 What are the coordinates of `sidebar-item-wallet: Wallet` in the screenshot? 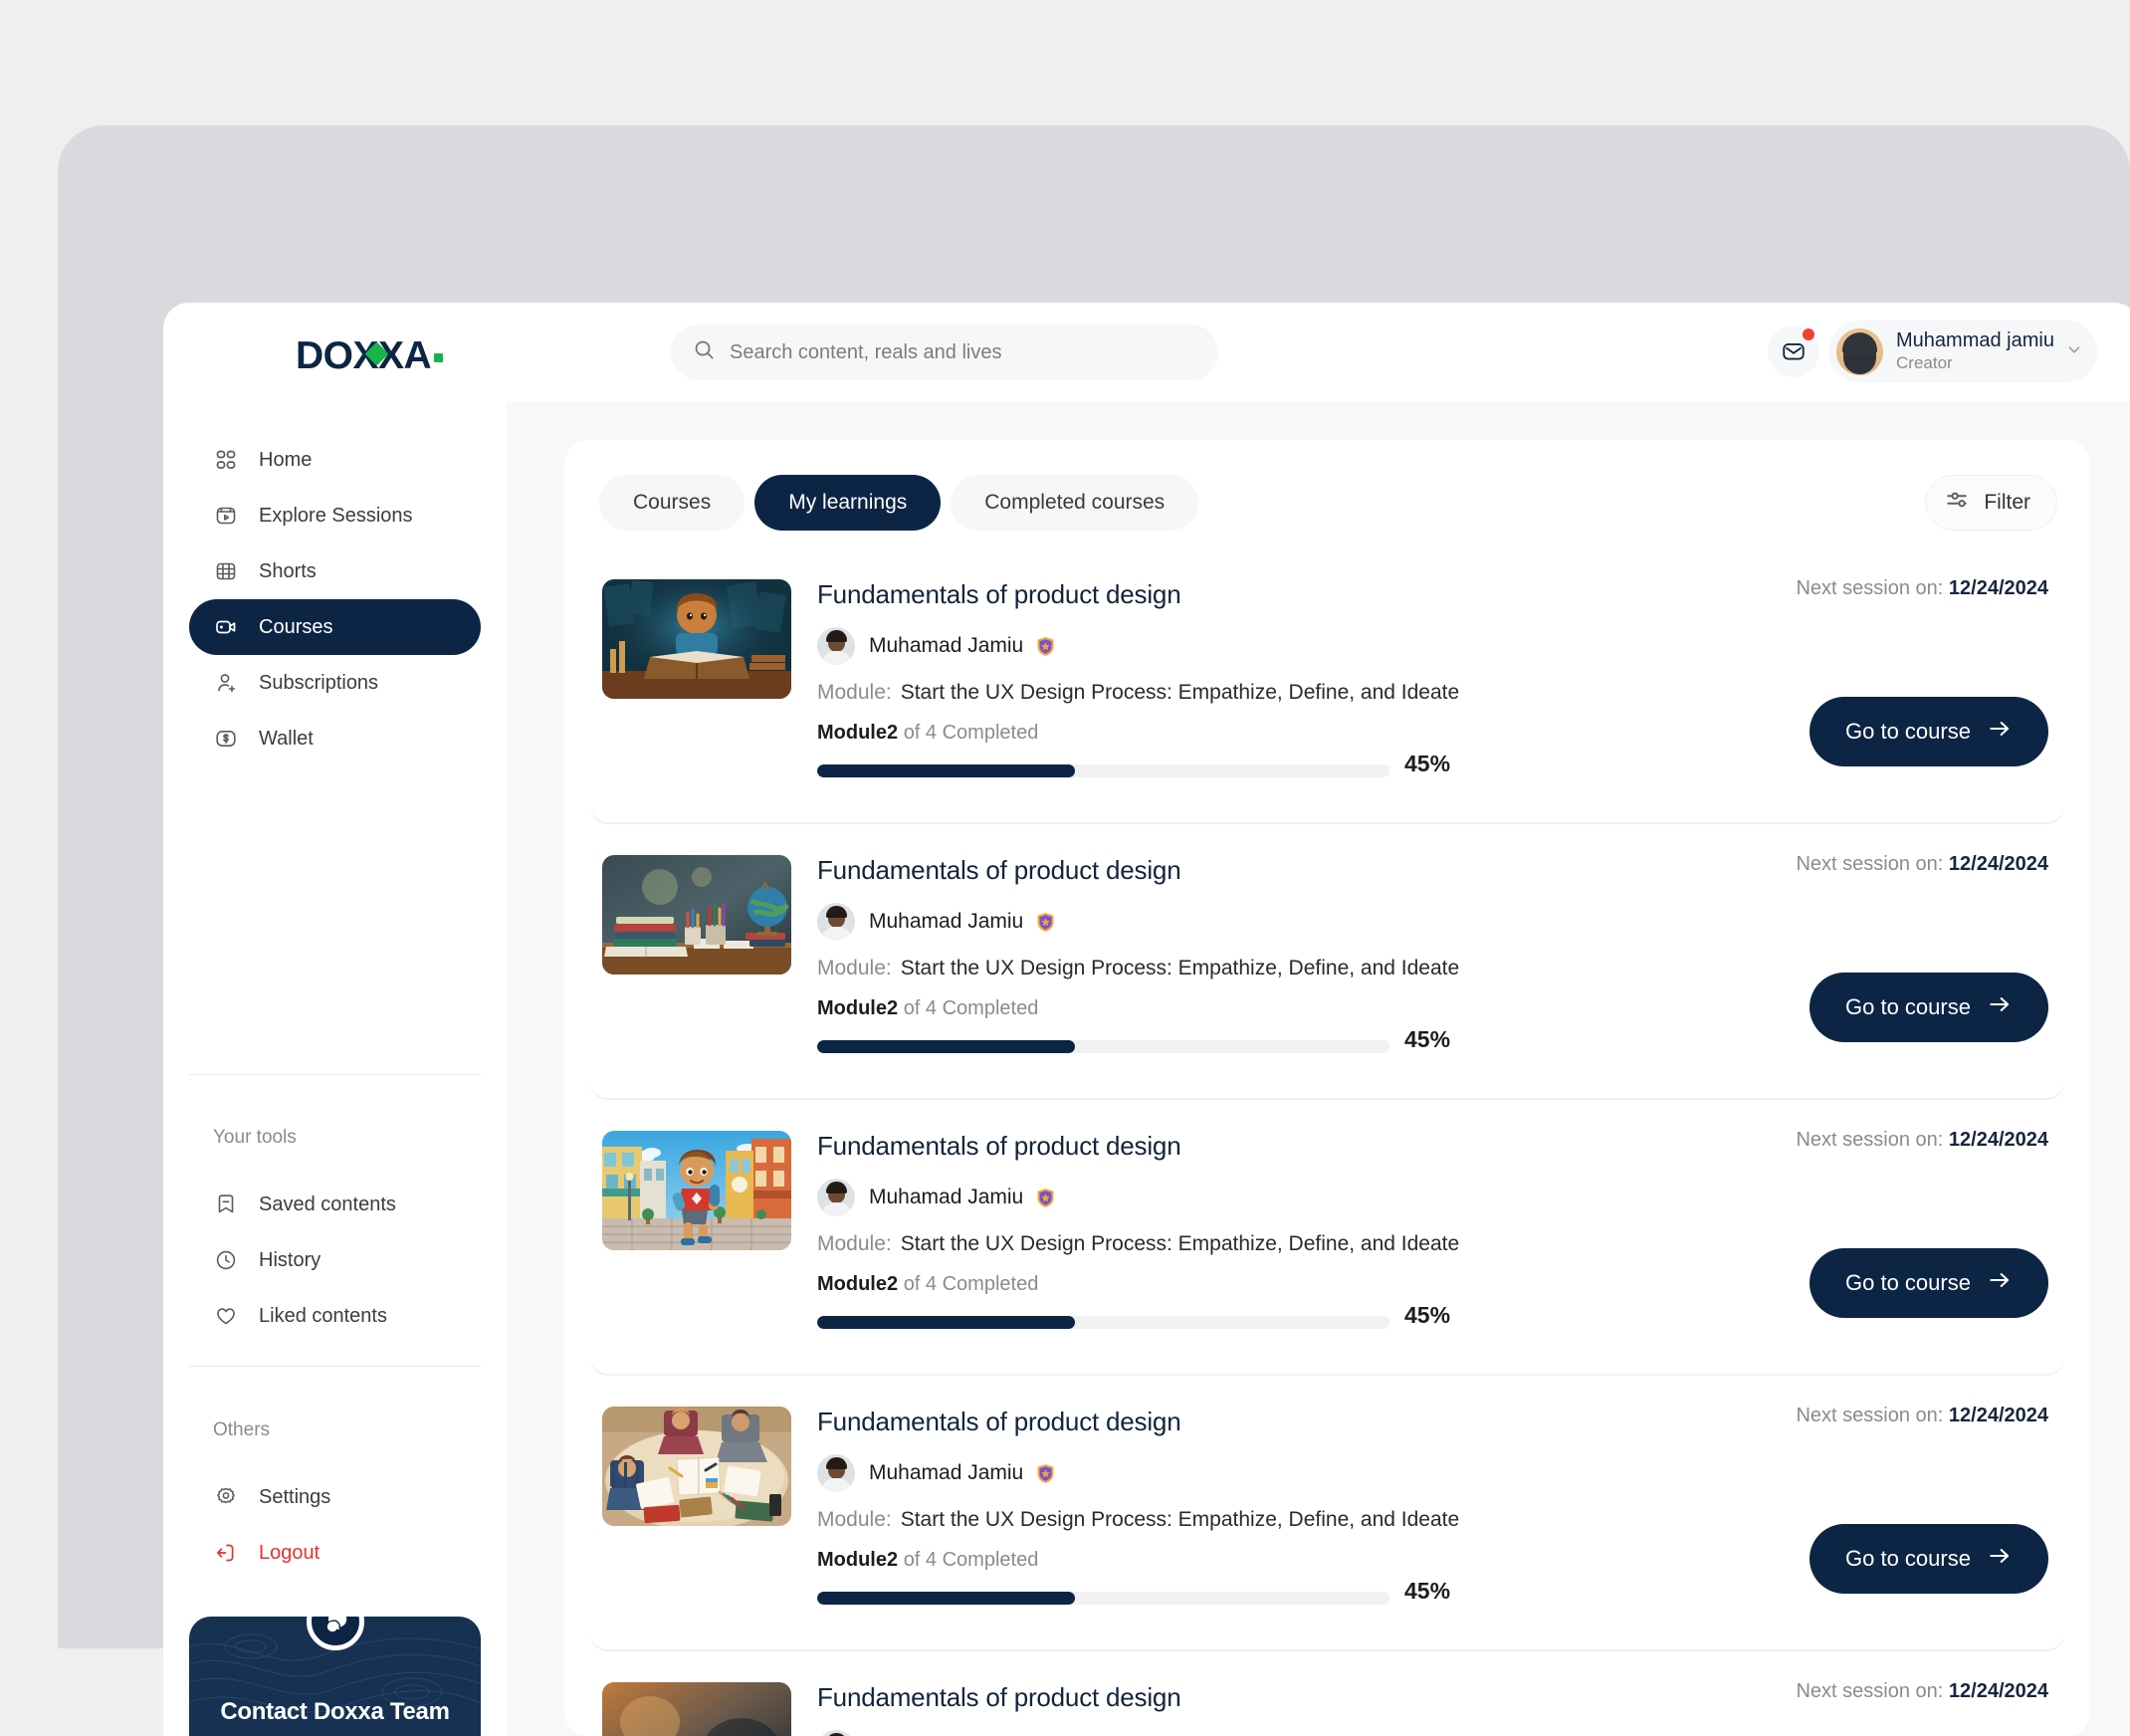 It's located at (335, 739).